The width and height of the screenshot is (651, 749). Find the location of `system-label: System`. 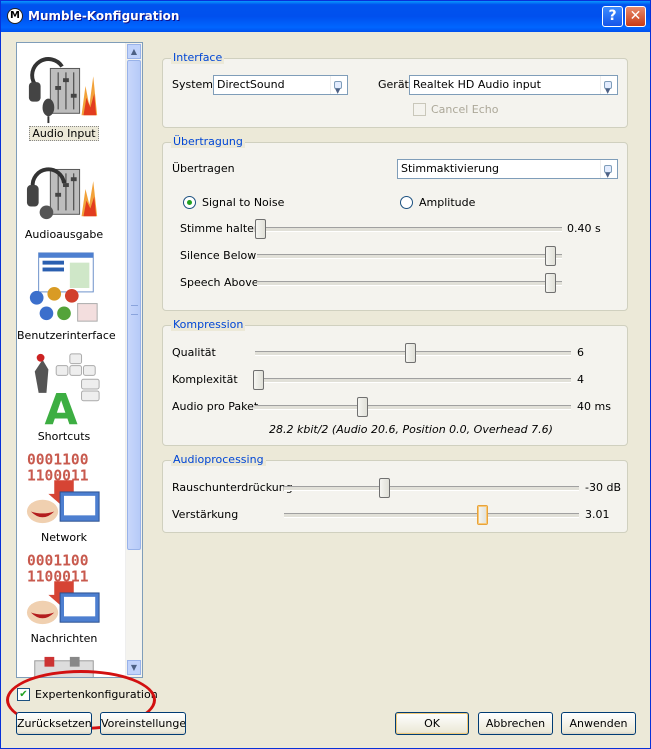

system-label: System is located at coordinates (193, 84).